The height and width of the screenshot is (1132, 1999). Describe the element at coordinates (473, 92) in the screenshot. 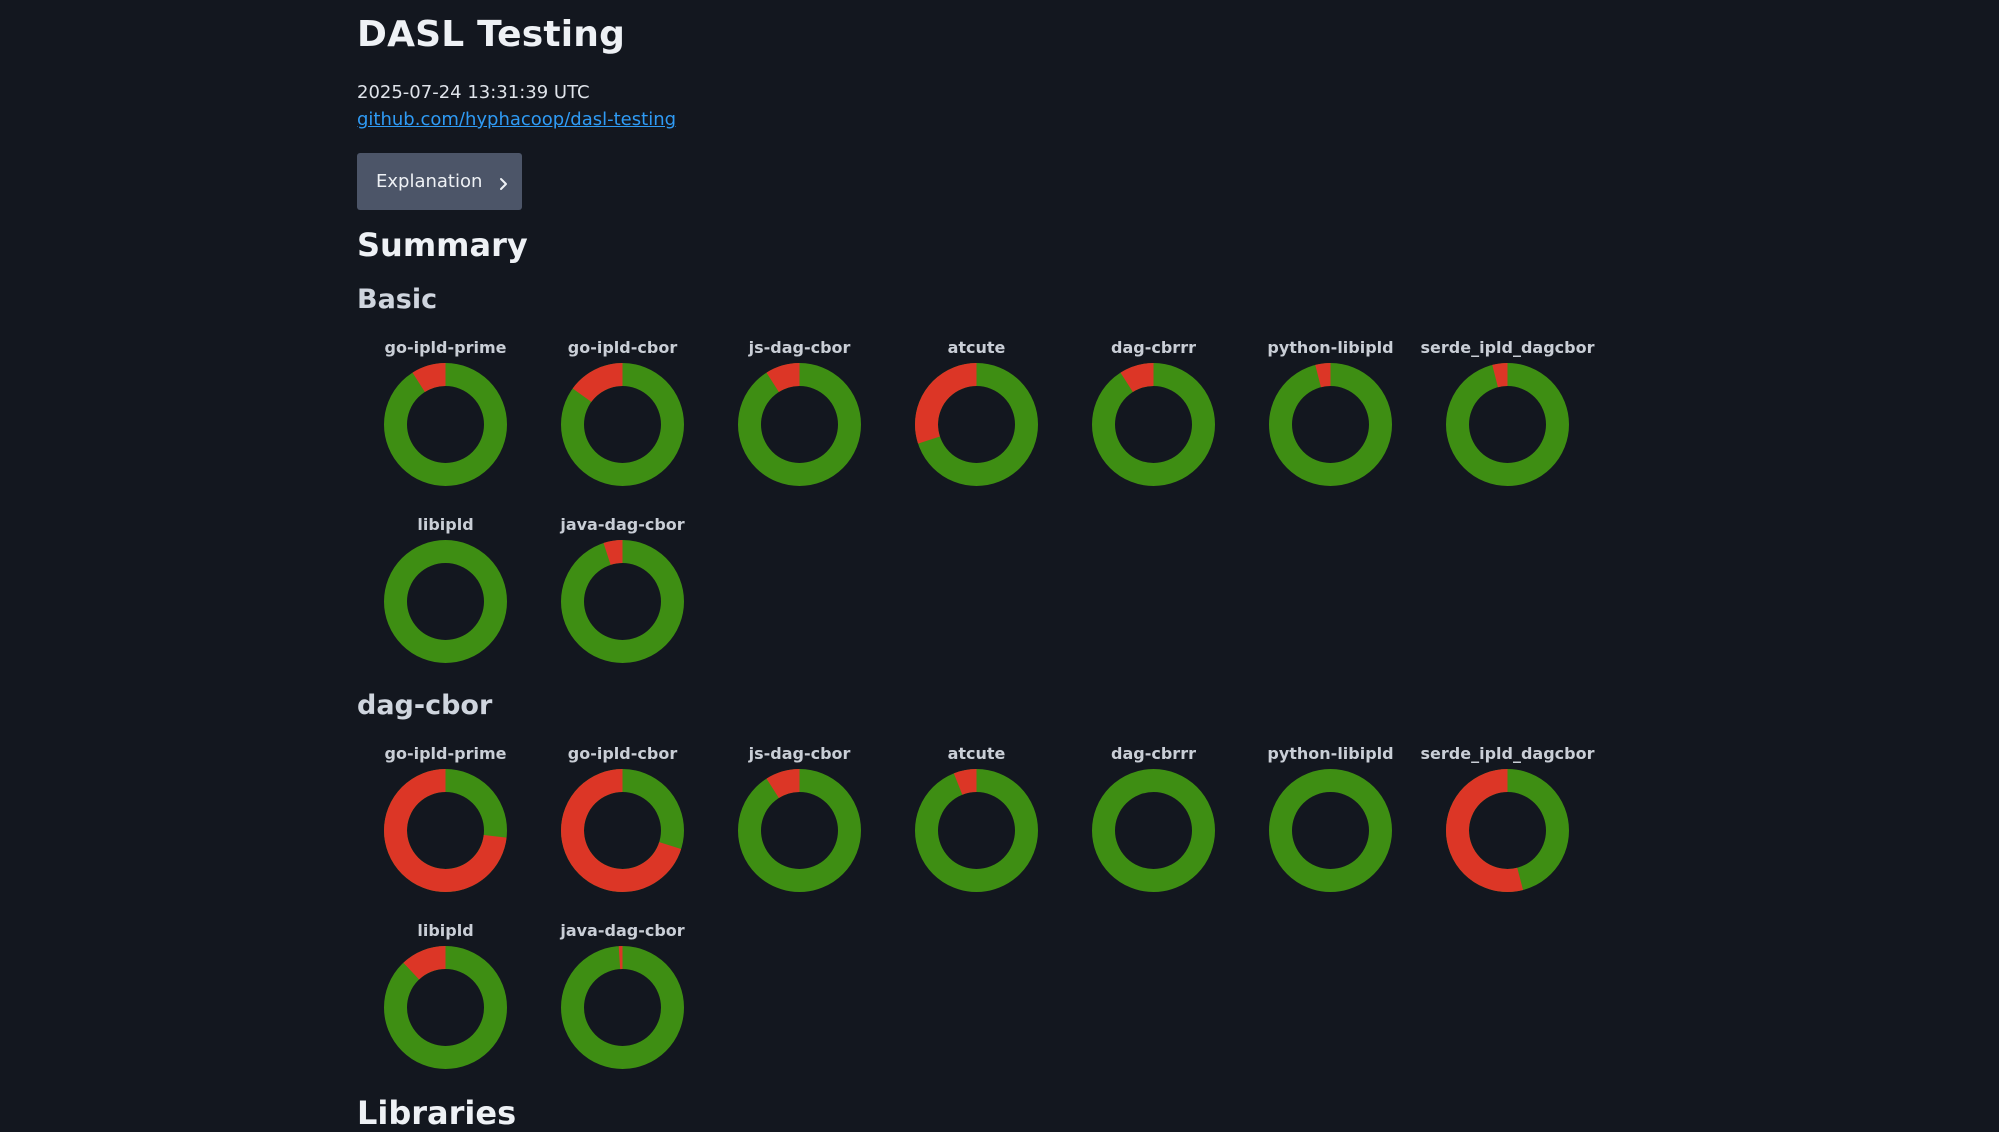

I see `timestamp: 2025-07-24 13:31:39 UTC` at that location.